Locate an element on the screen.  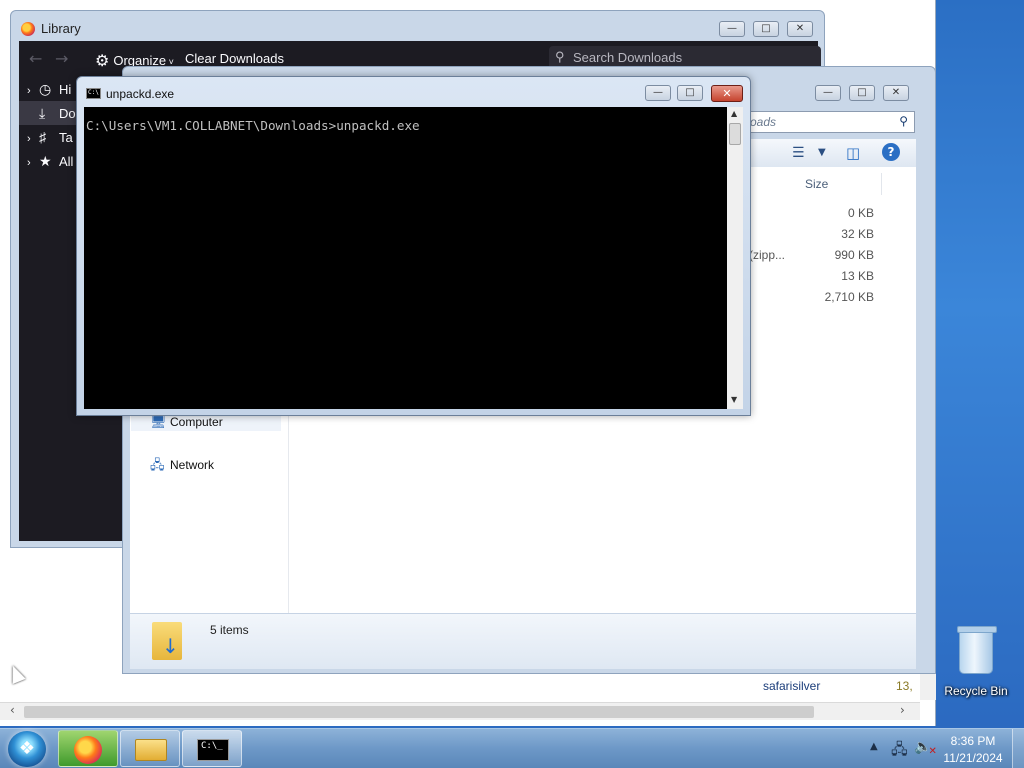
show-desktop-button is located at coordinates (1018, 748).